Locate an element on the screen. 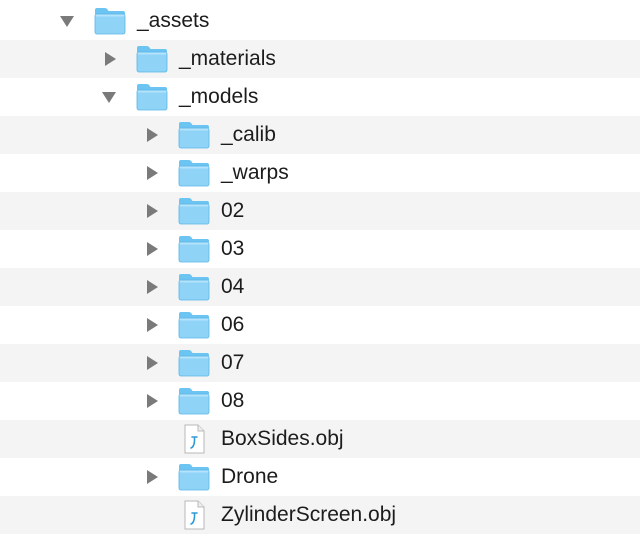 This screenshot has width=640, height=536. tree-row-folder: _assets is located at coordinates (320, 21).